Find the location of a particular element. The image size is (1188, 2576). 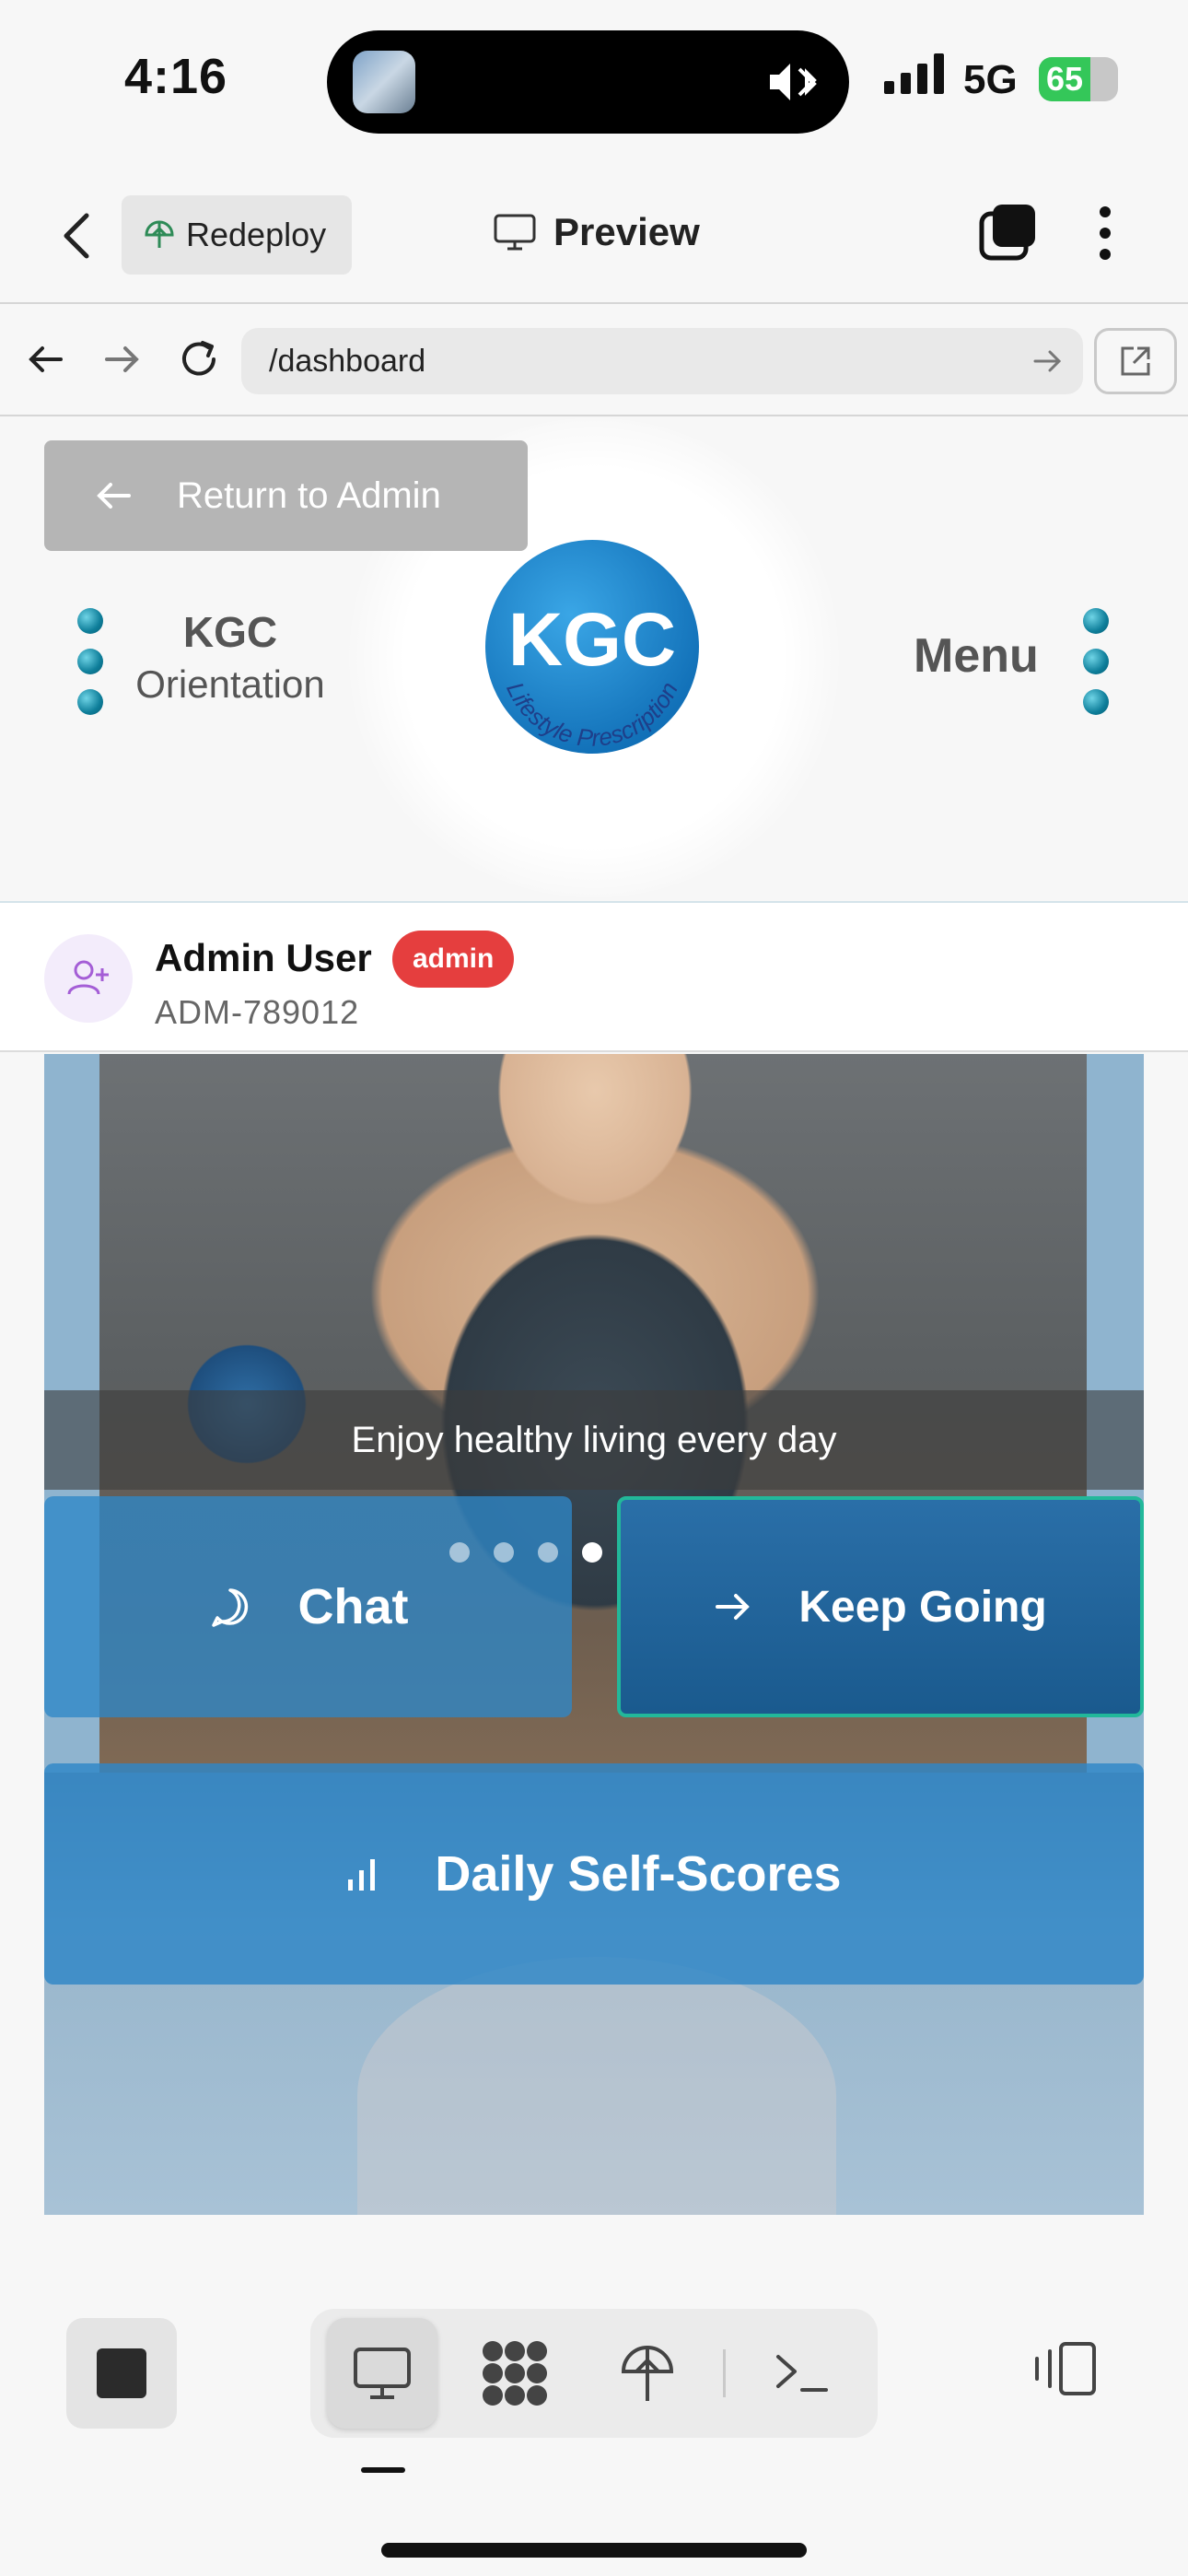

panel-toggle-icon is located at coordinates (1065, 2368).